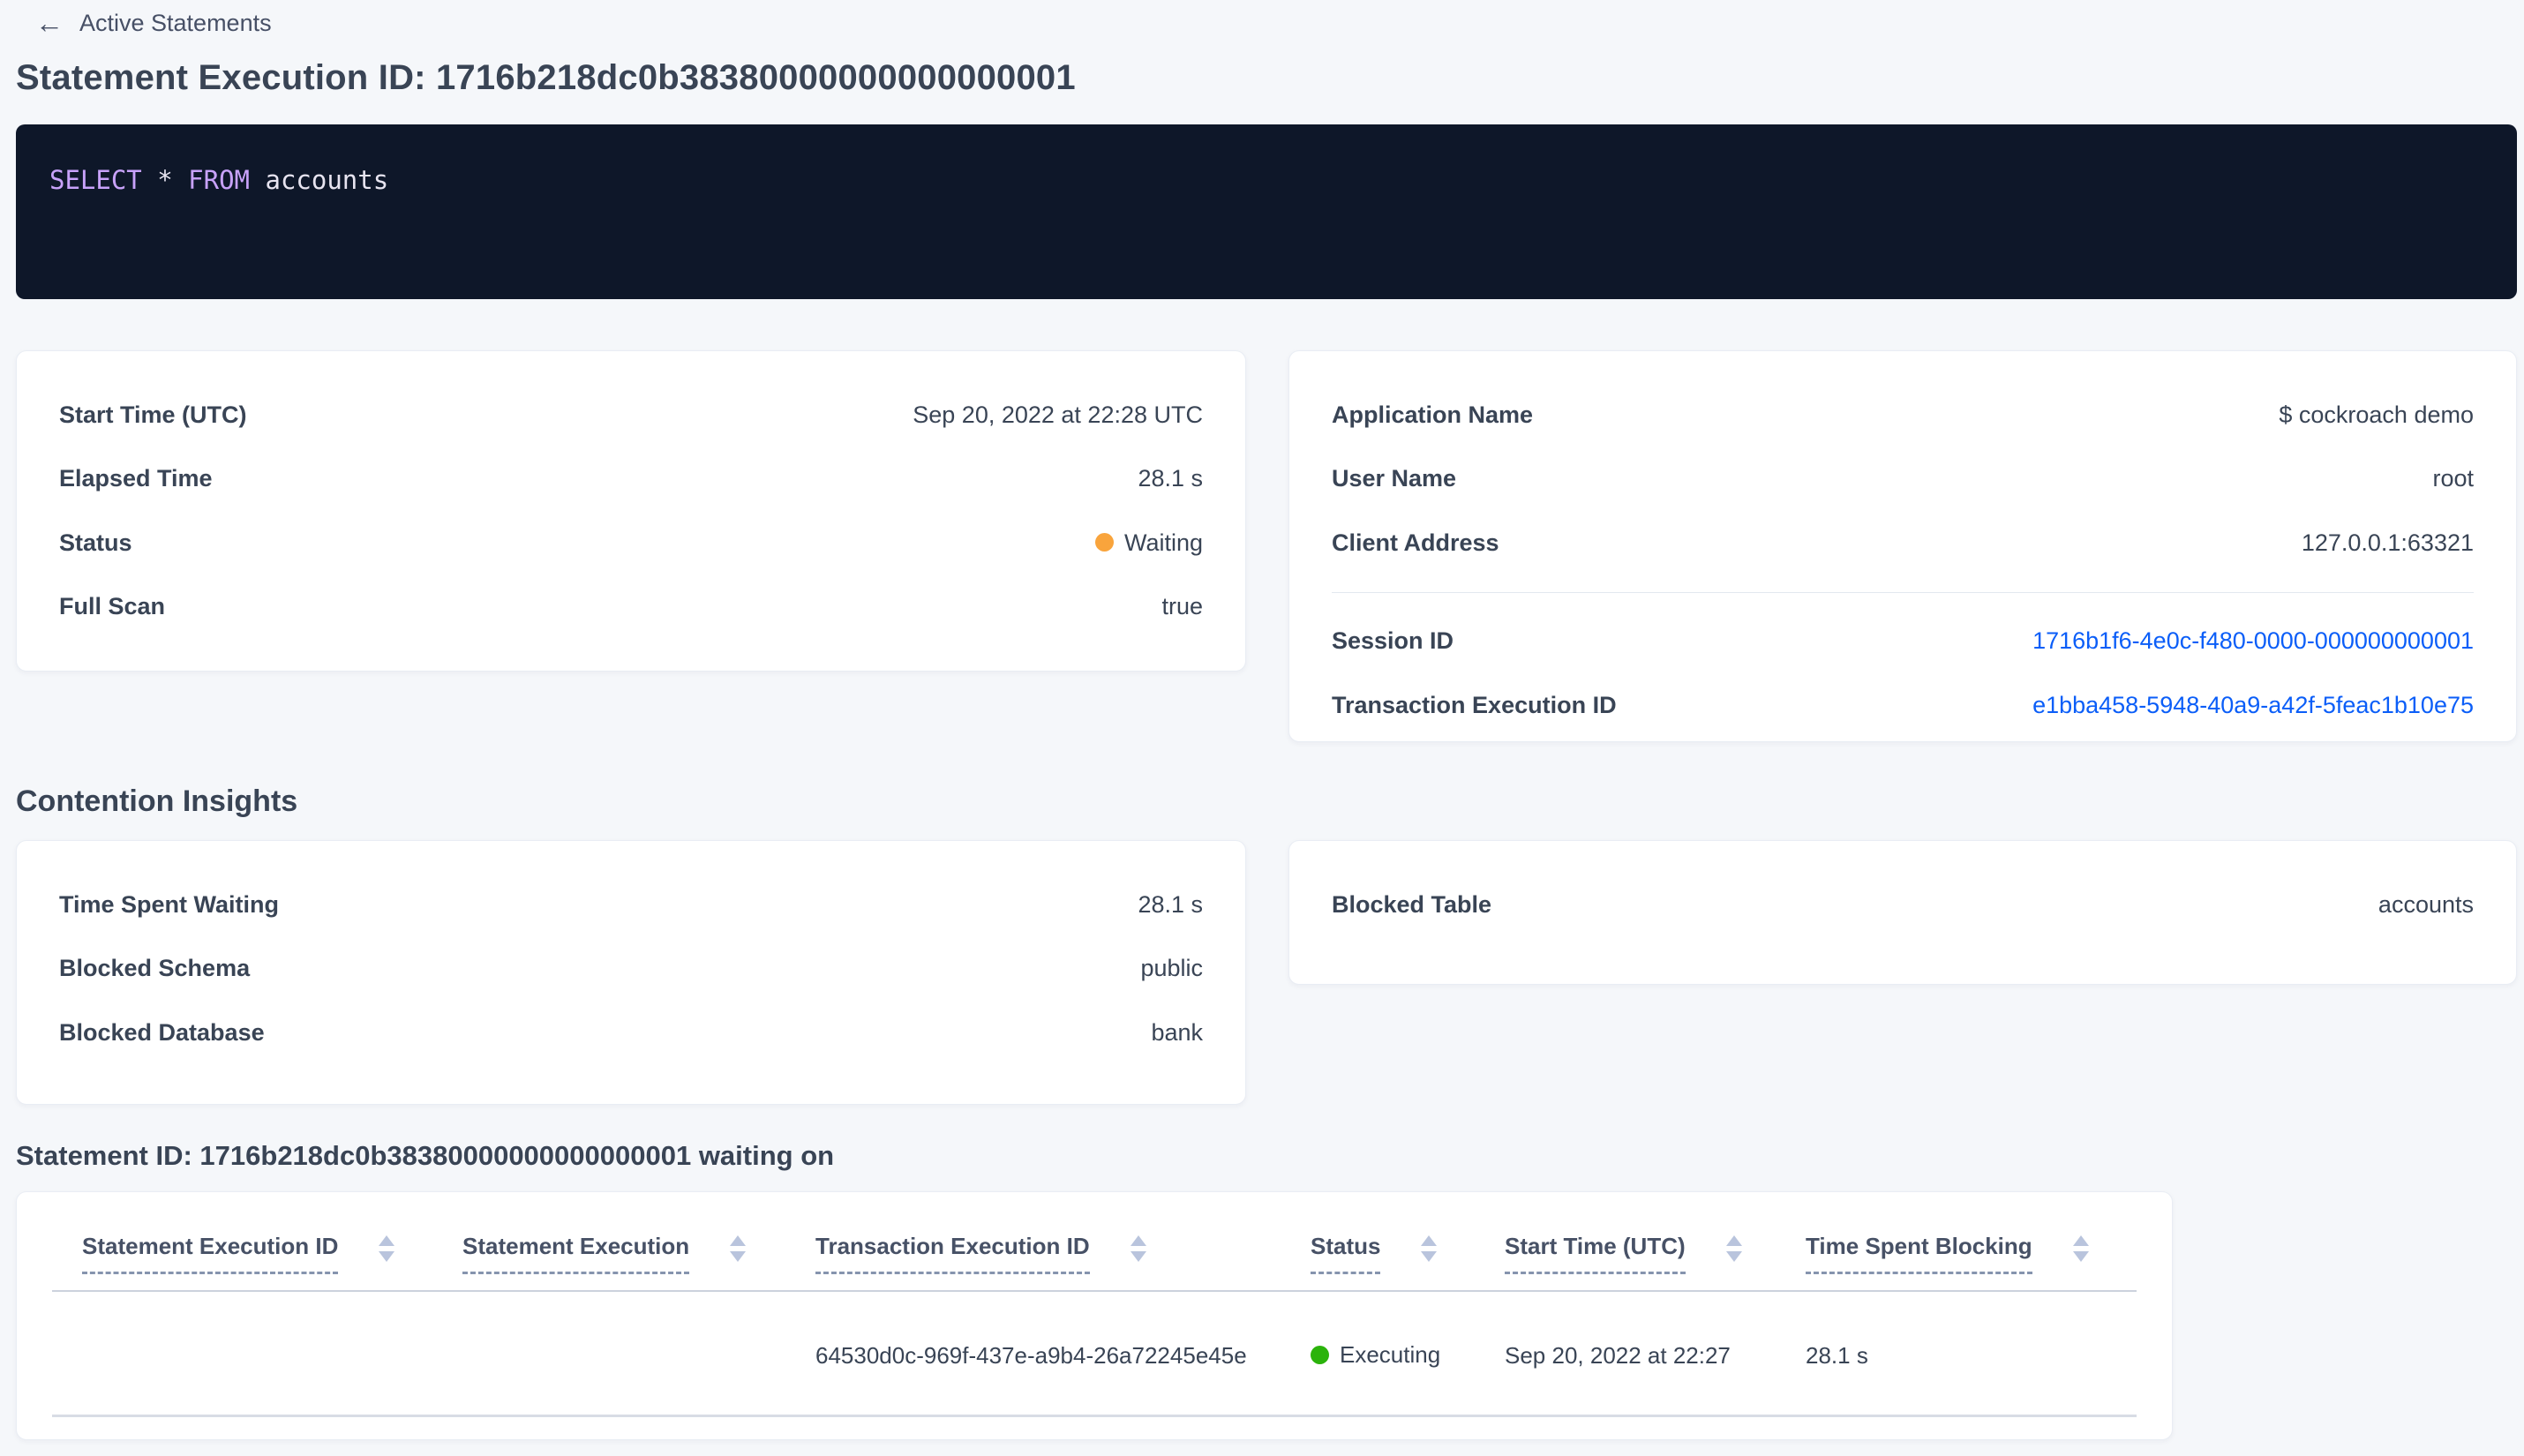 This screenshot has height=1456, width=2524. What do you see at coordinates (175, 22) in the screenshot?
I see `back-link-label: Active Statements` at bounding box center [175, 22].